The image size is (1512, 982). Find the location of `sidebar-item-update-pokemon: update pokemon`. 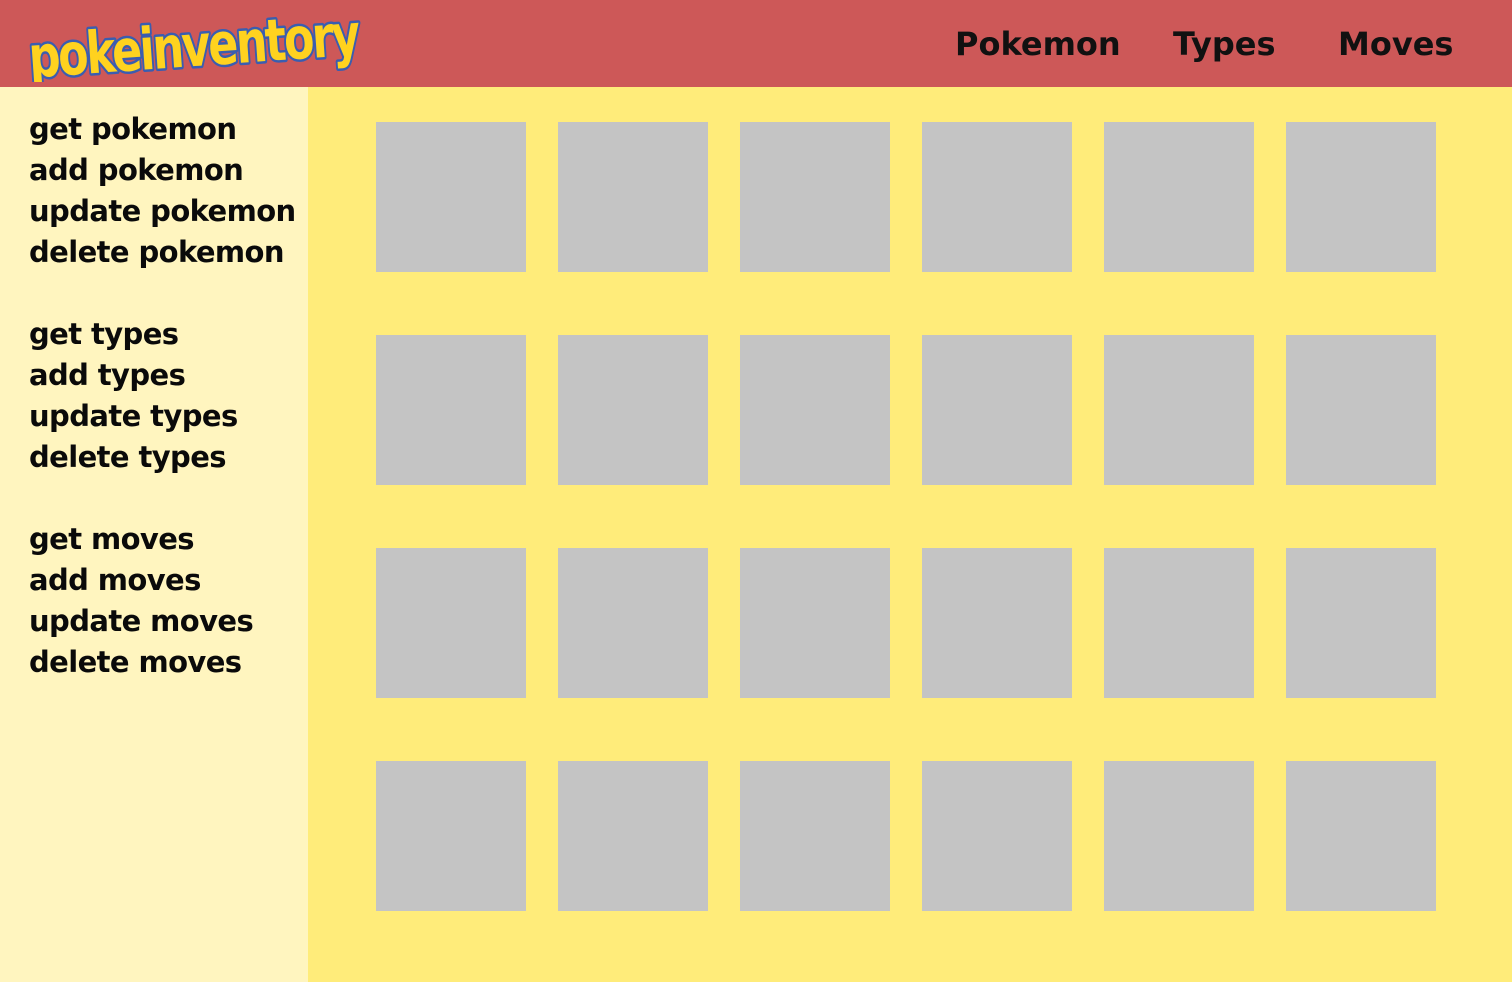

sidebar-item-update-pokemon: update pokemon is located at coordinates (162, 211).